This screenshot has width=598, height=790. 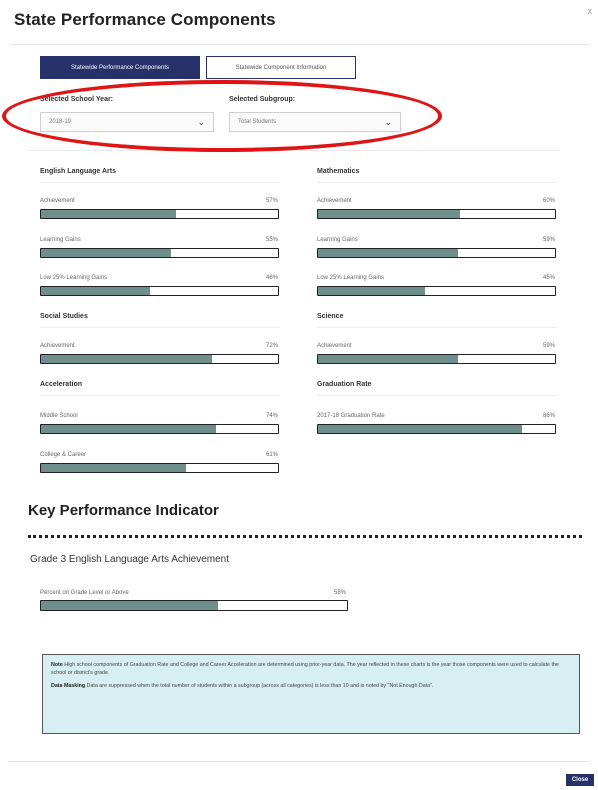 I want to click on metric-label: Percent on Grade Level or Above, so click(x=84, y=593).